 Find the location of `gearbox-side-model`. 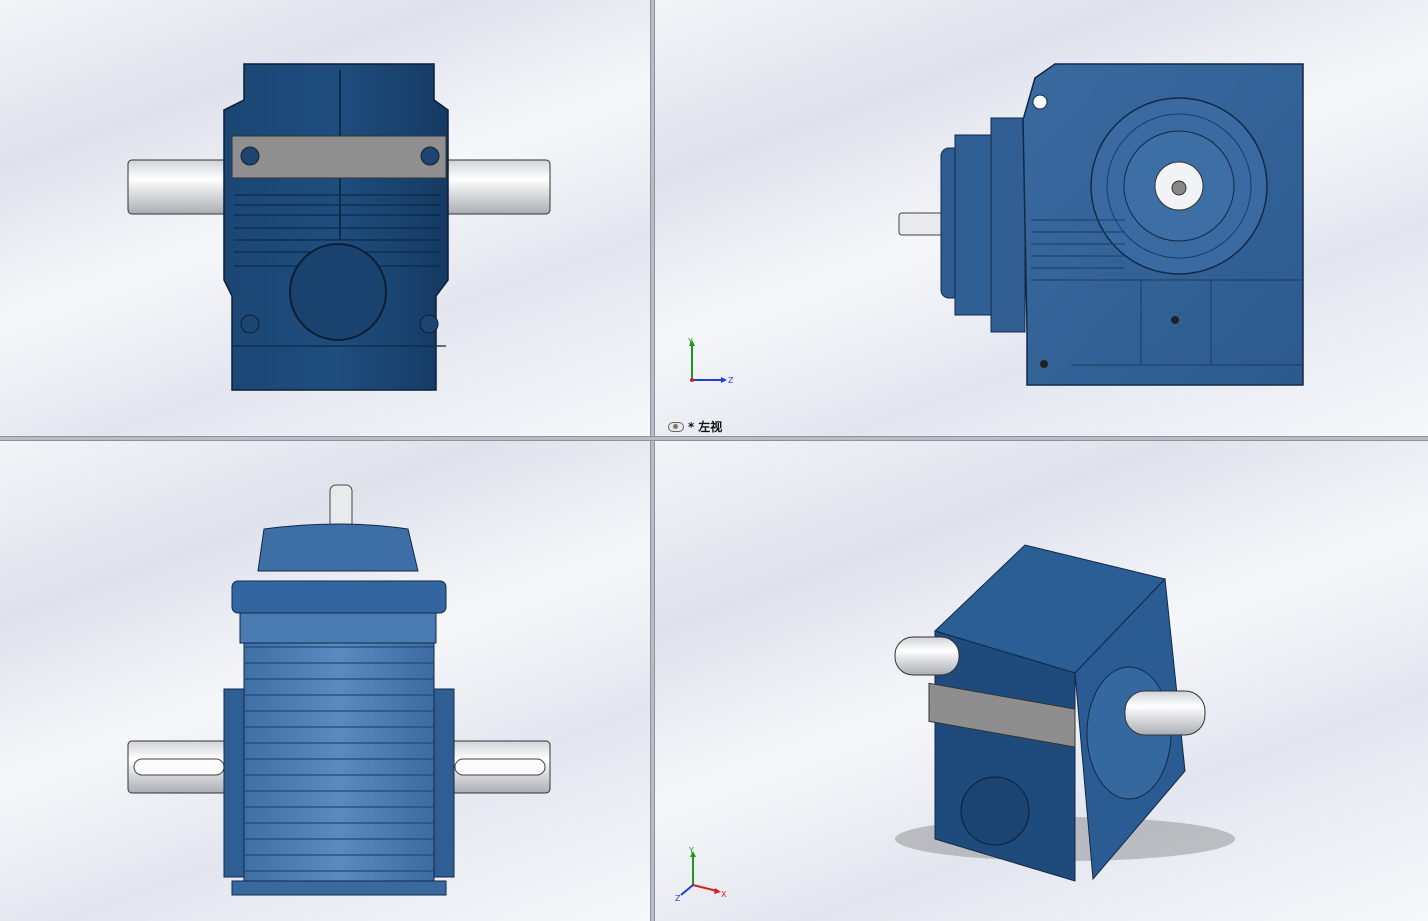

gearbox-side-model is located at coordinates (1101, 224).